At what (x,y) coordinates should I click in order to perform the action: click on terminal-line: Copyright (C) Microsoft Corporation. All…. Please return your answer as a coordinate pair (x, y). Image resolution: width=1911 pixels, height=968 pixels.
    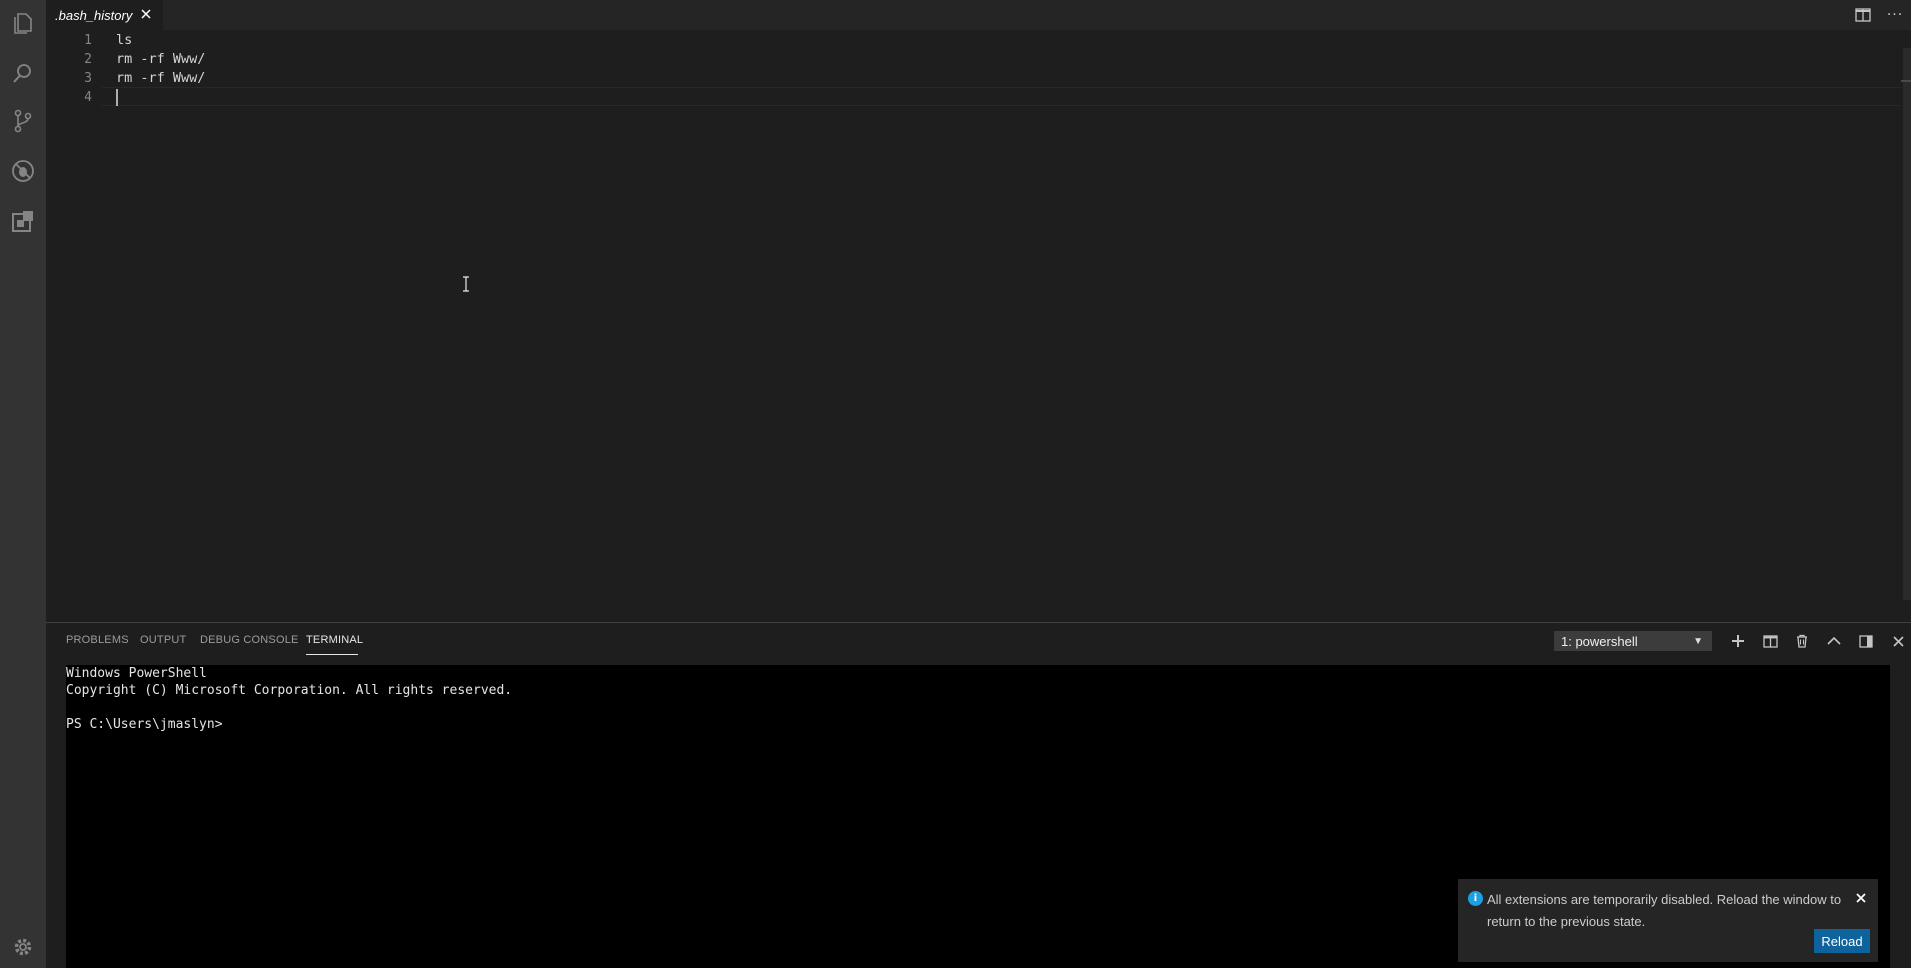
    Looking at the image, I should click on (289, 690).